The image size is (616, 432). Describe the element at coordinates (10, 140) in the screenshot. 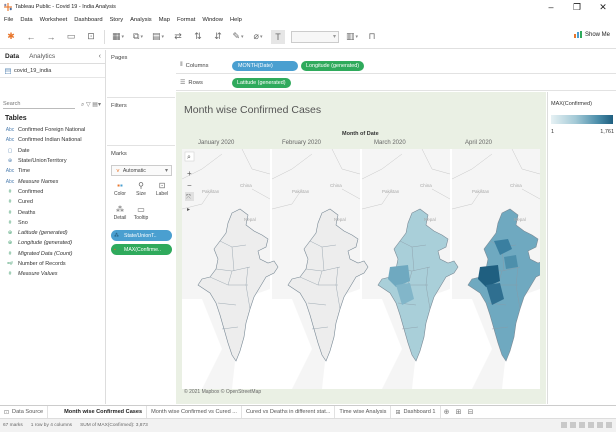

I see `dimension-type-icon: Abc` at that location.